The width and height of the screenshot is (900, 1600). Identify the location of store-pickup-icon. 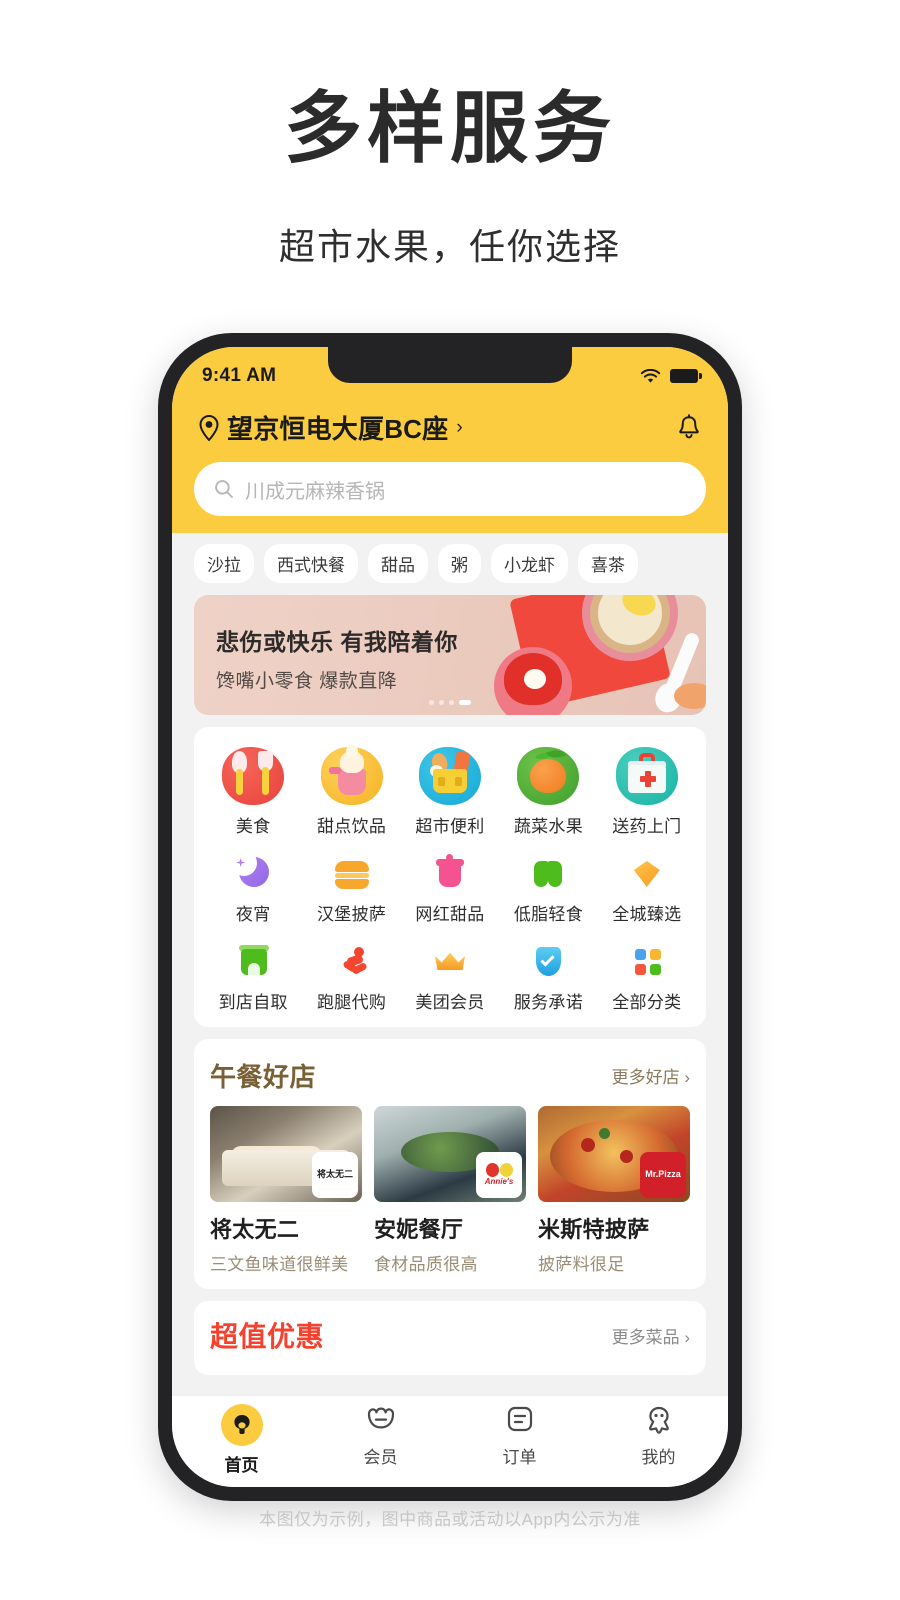
(253, 961).